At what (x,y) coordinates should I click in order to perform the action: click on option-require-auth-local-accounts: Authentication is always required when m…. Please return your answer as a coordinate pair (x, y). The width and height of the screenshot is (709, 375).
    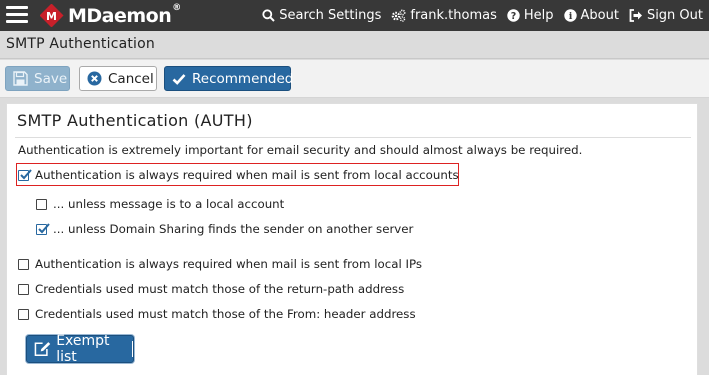
    Looking at the image, I should click on (238, 175).